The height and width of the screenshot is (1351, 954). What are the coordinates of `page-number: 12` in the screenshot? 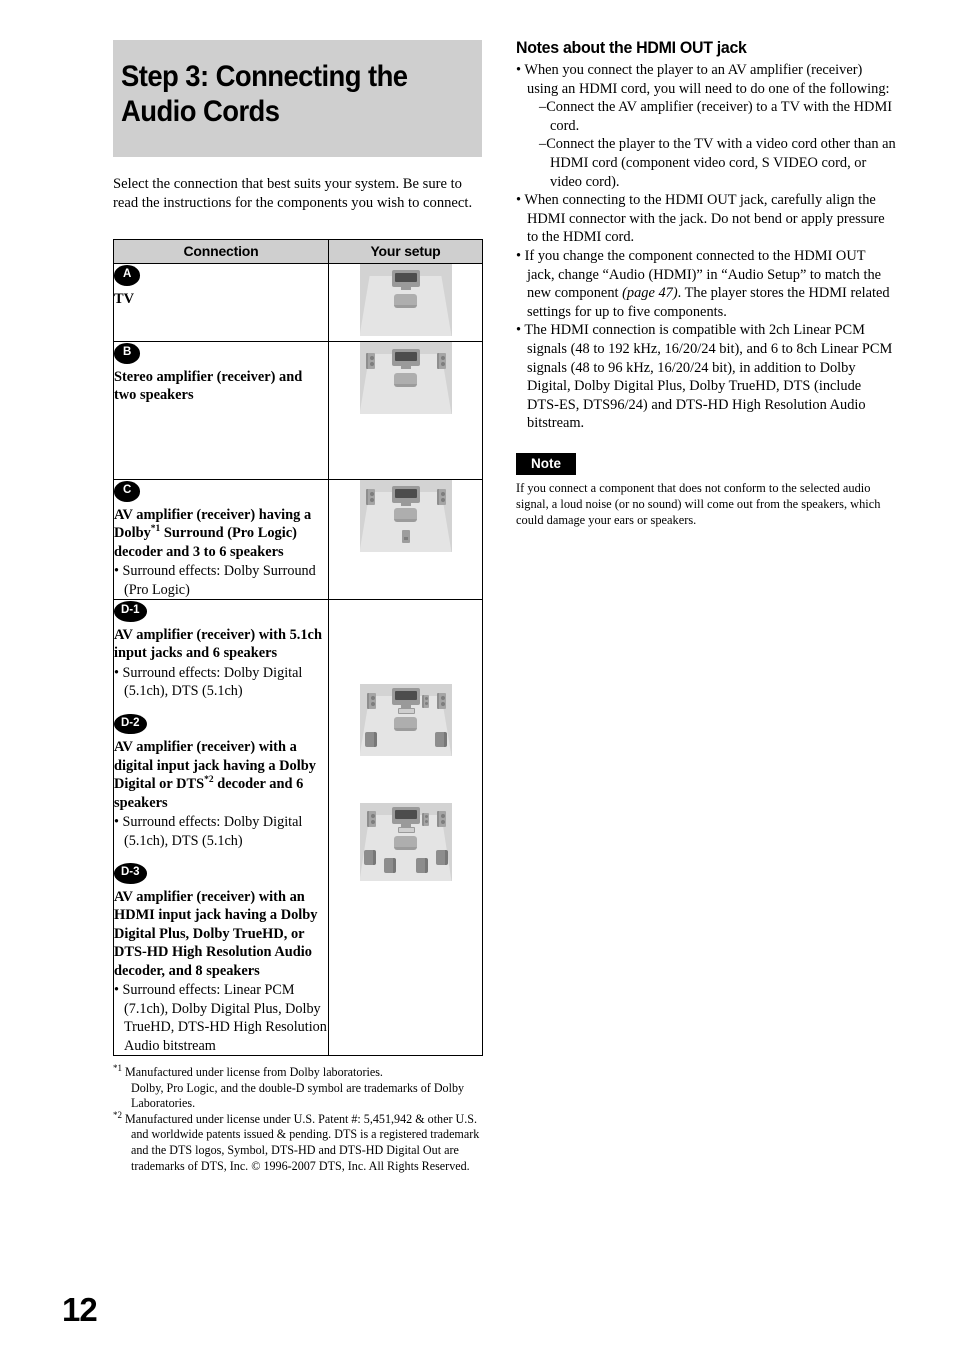 It's located at (80, 1309).